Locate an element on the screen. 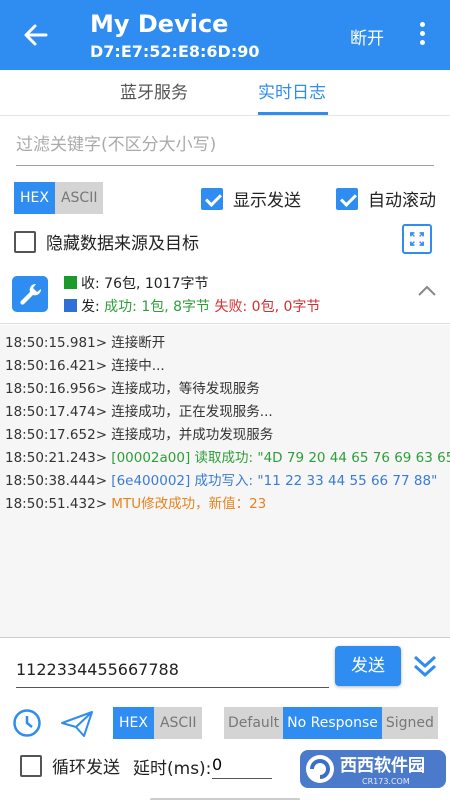 The width and height of the screenshot is (450, 800). fullscreen-icon is located at coordinates (417, 239).